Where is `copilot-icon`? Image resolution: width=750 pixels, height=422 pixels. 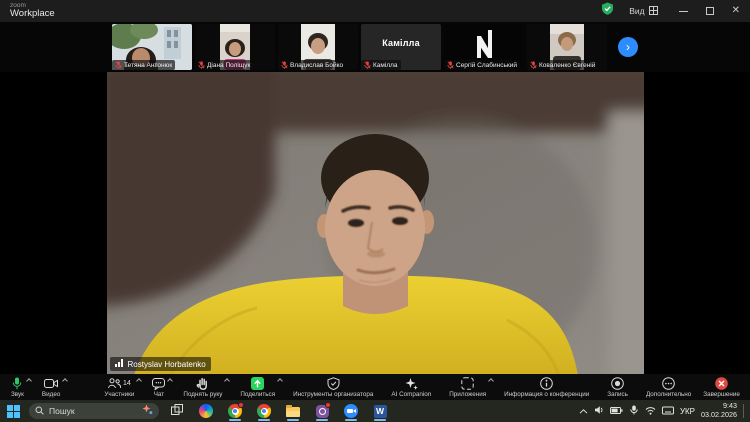
copilot-icon is located at coordinates (206, 411).